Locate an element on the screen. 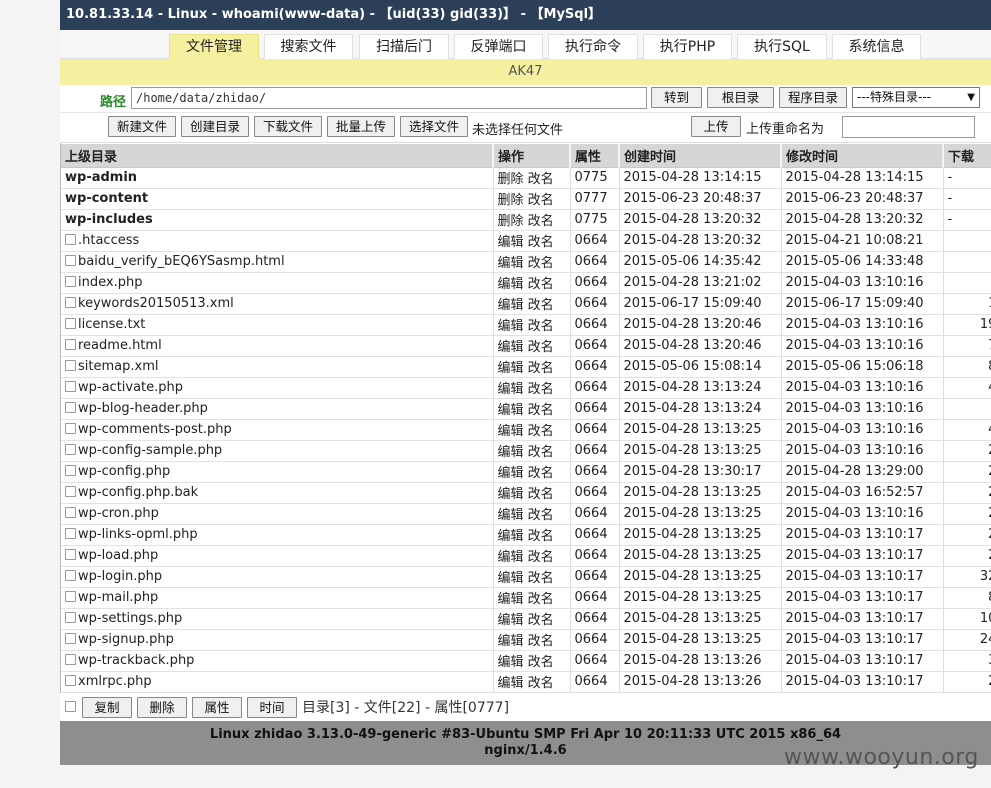  file-link: index.php is located at coordinates (110, 282).